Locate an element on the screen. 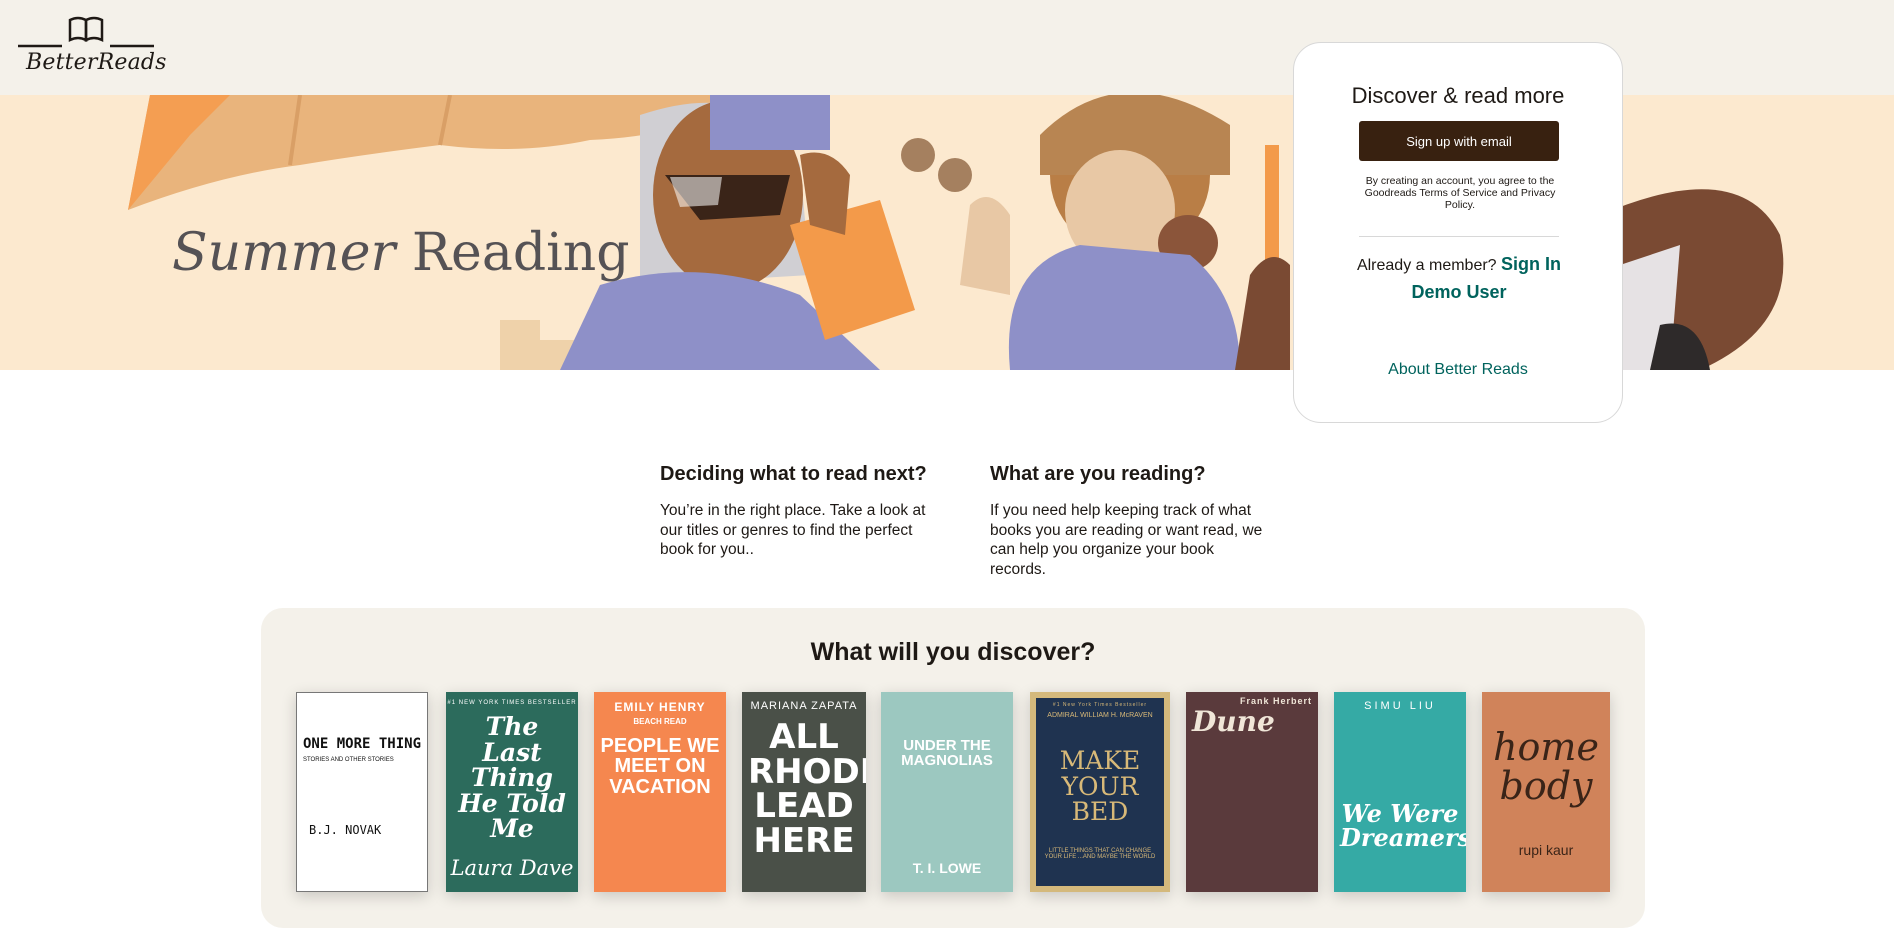  info-reading-heading: What are you reading? is located at coordinates (1098, 474).